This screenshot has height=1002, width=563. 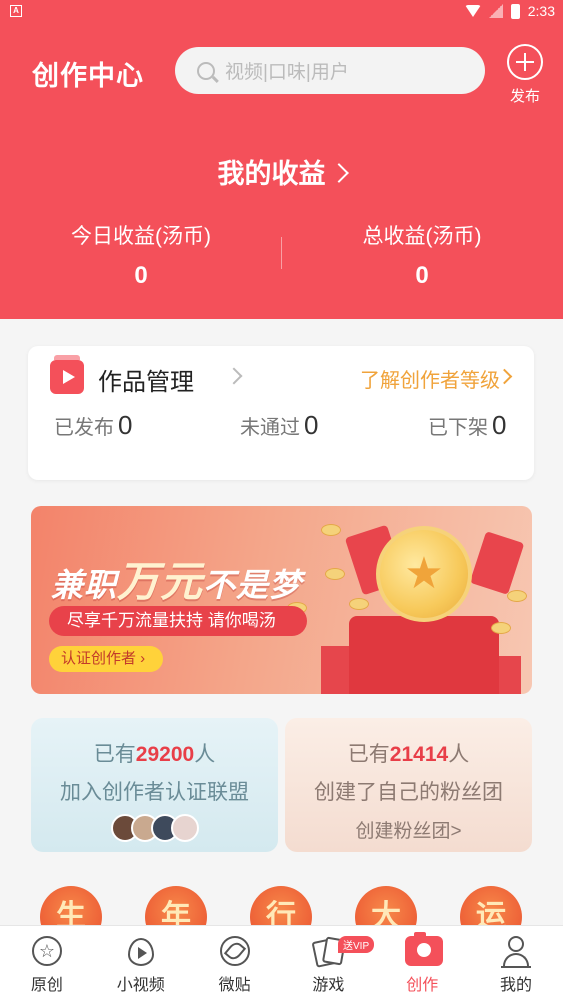 I want to click on plus-circle-icon, so click(x=525, y=62).